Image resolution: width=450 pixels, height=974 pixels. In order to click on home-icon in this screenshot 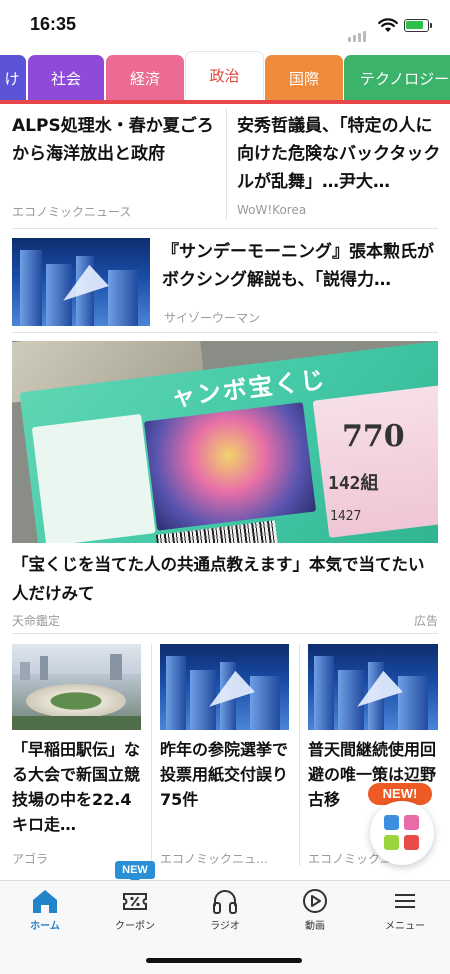, I will do `click(45, 901)`.